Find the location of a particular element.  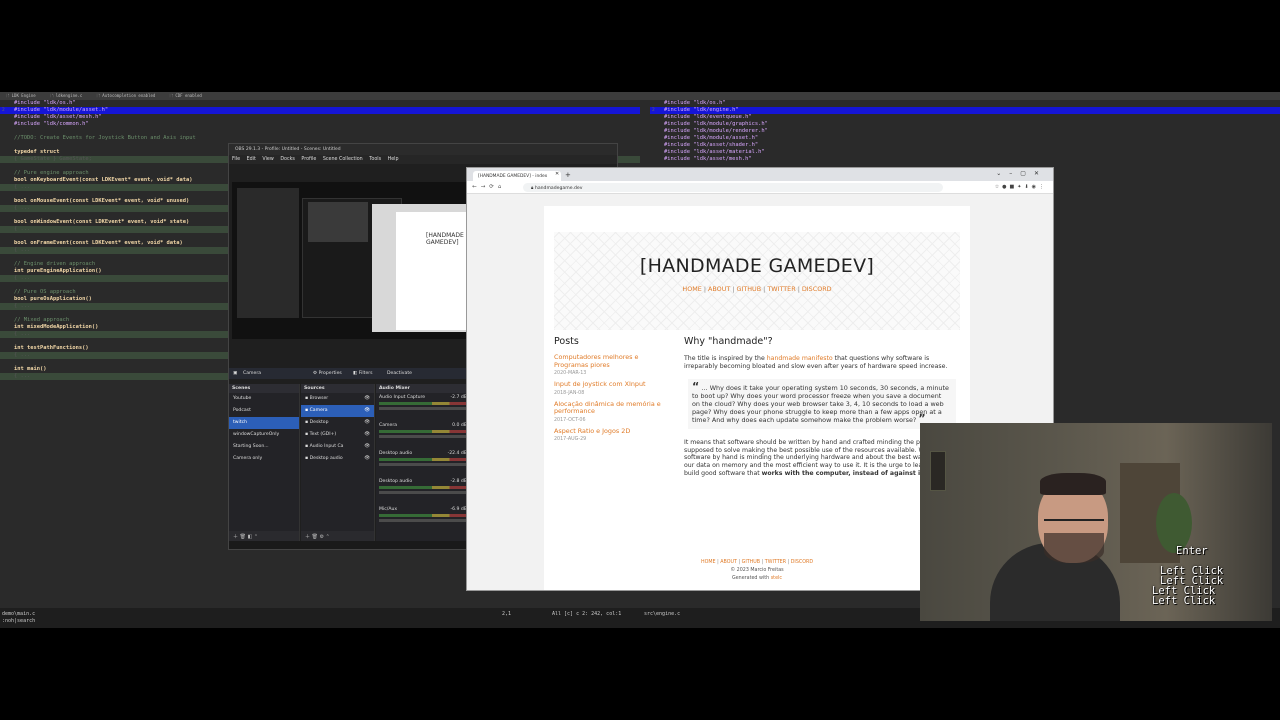

code-line: #include "ldk/module/renderer.h" is located at coordinates (965, 131).